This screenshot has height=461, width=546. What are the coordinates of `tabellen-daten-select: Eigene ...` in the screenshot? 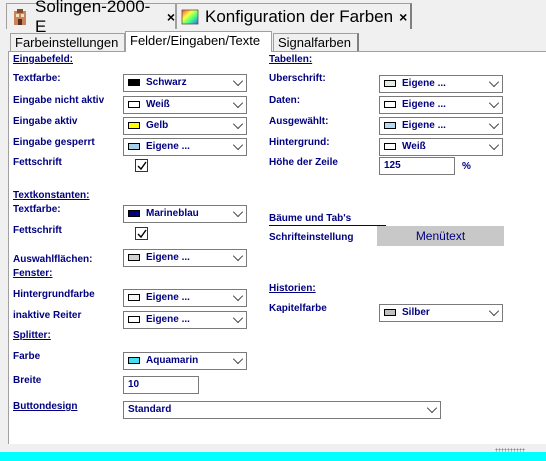 It's located at (441, 105).